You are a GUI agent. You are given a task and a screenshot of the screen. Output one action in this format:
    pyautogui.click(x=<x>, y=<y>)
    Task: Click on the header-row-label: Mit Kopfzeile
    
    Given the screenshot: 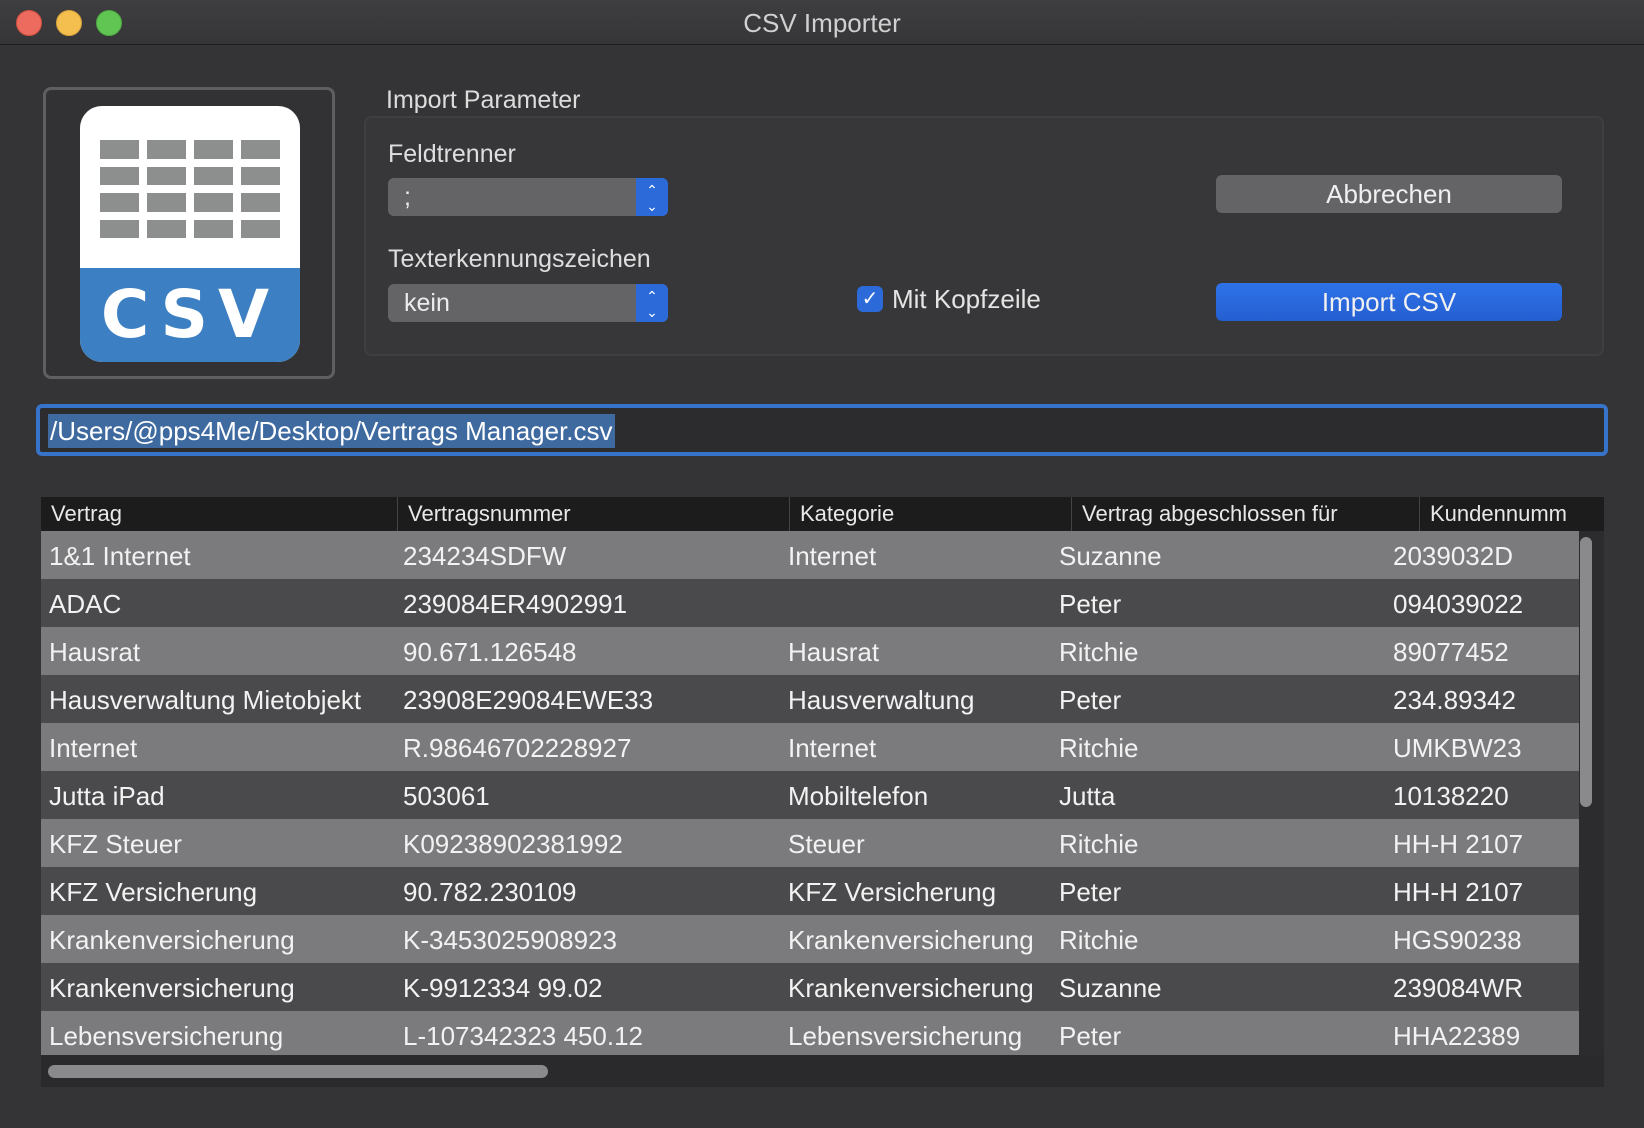 What is the action you would take?
    pyautogui.click(x=966, y=299)
    